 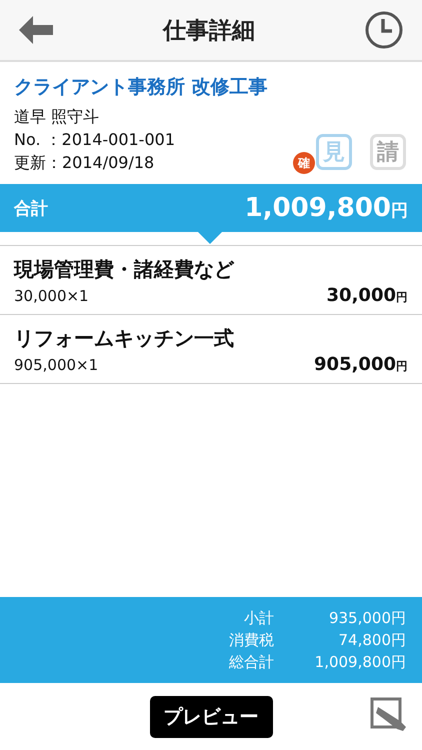 I want to click on document-button: 請, so click(x=388, y=152).